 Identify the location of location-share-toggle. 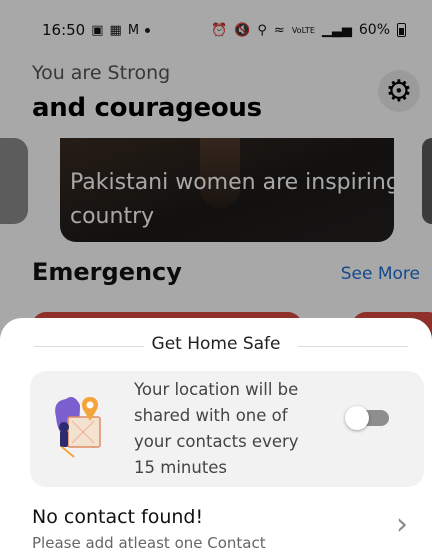
(368, 418).